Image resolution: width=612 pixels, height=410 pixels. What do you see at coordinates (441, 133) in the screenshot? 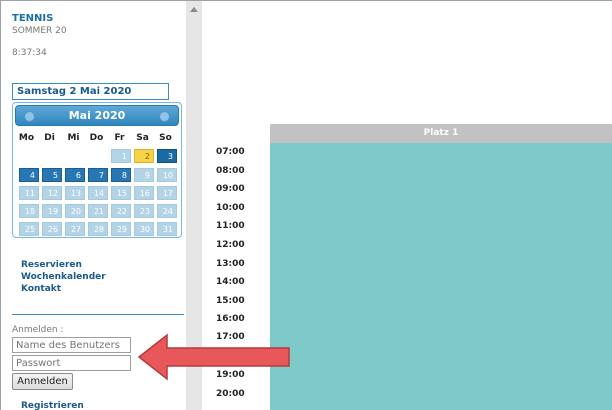
I see `court-header: Platz 1` at bounding box center [441, 133].